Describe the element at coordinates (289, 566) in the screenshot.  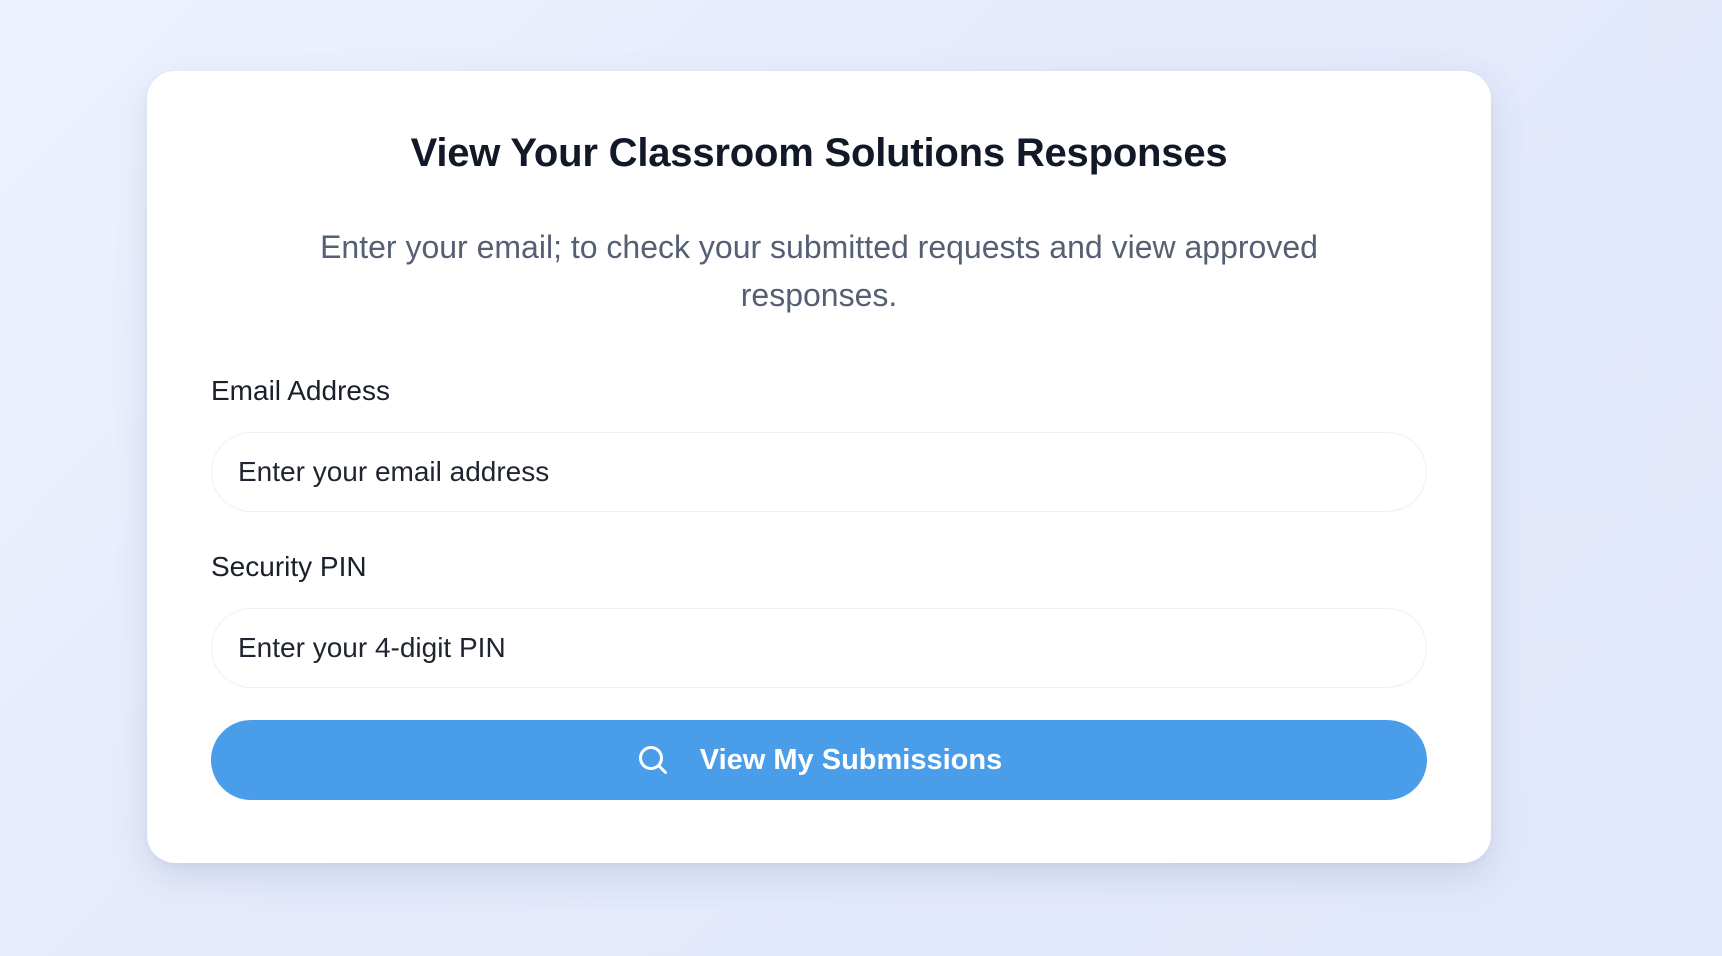
I see `pin-label: Security PIN` at that location.